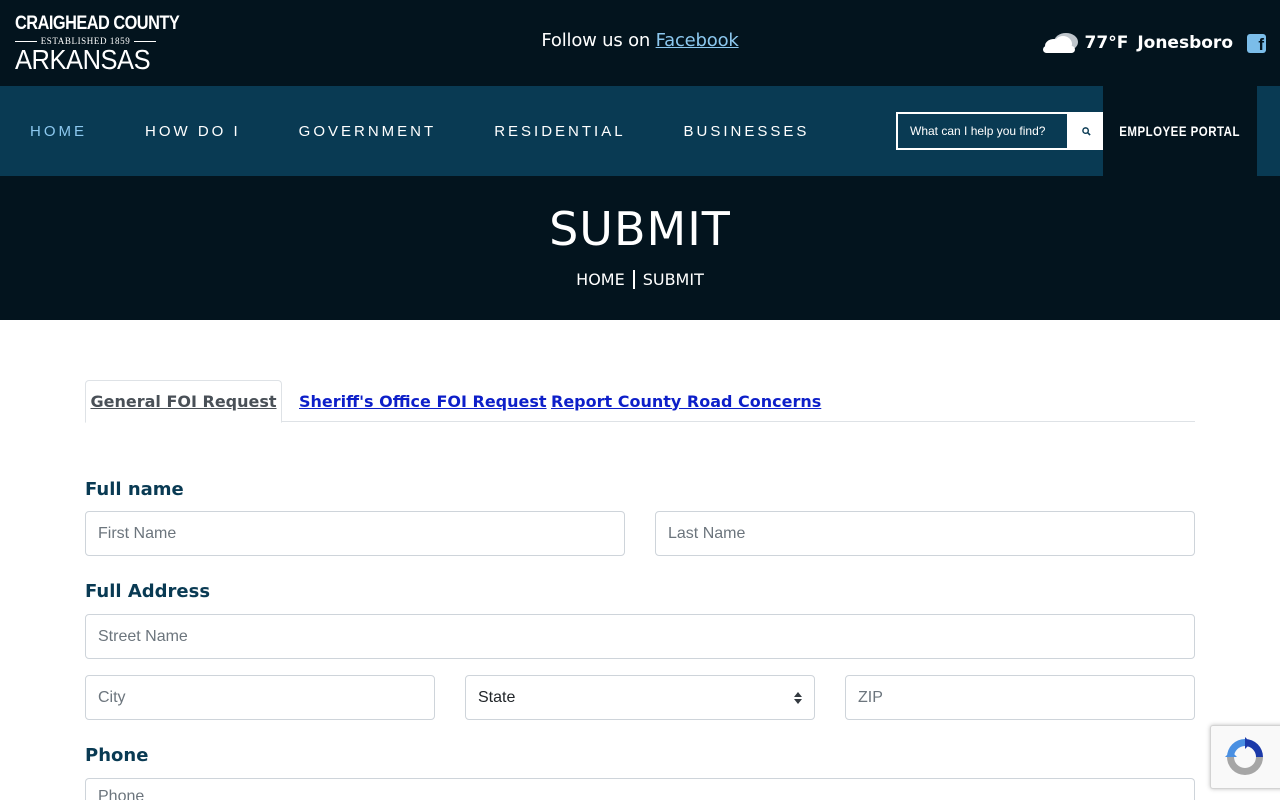 This screenshot has width=1280, height=800. I want to click on weather-widget: 77°F Jonesboro f, so click(1152, 43).